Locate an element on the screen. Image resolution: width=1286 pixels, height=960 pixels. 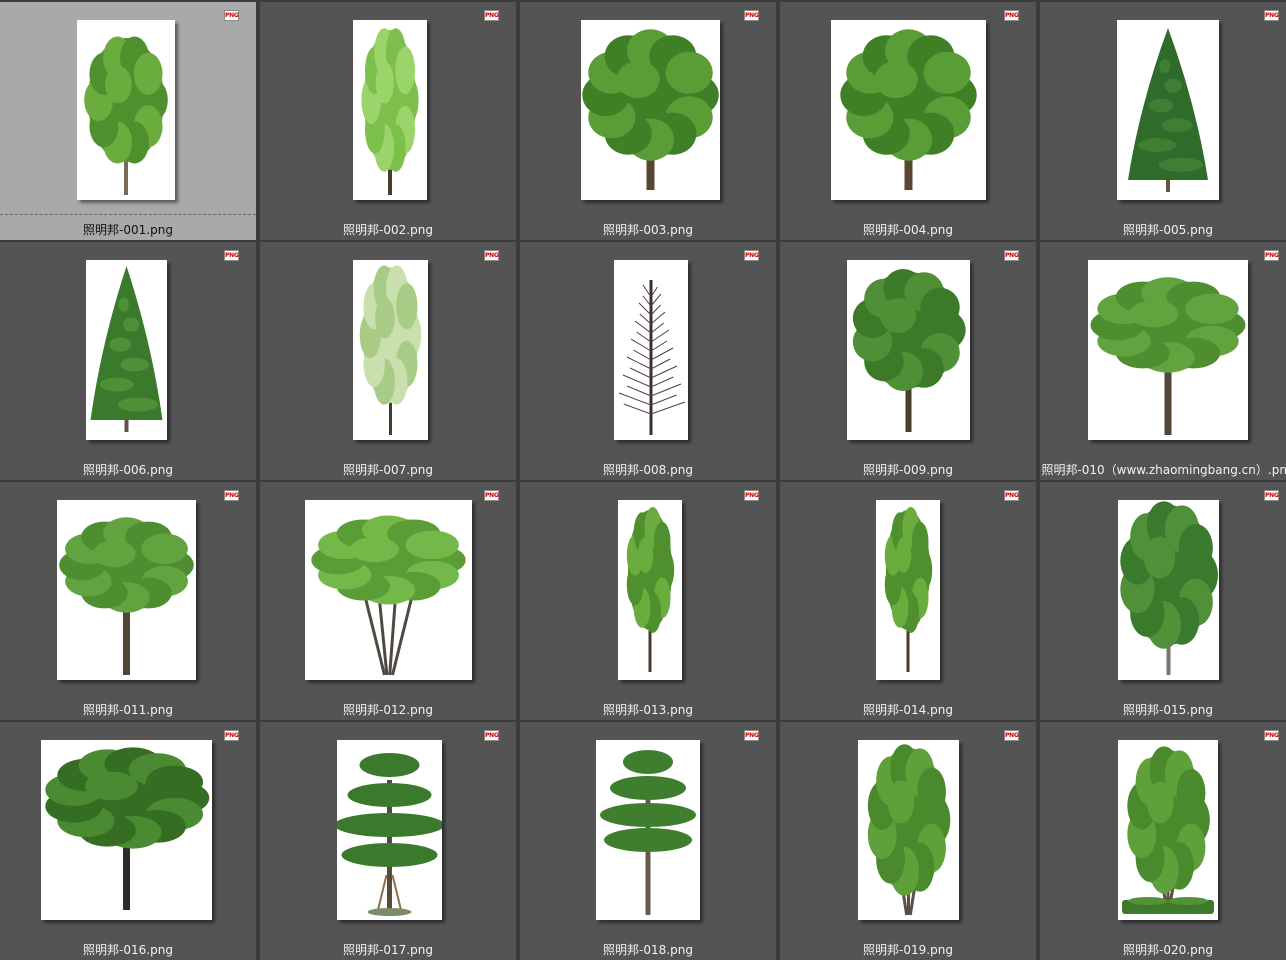
file-name: 照明邦-019.png is located at coordinates (908, 949).